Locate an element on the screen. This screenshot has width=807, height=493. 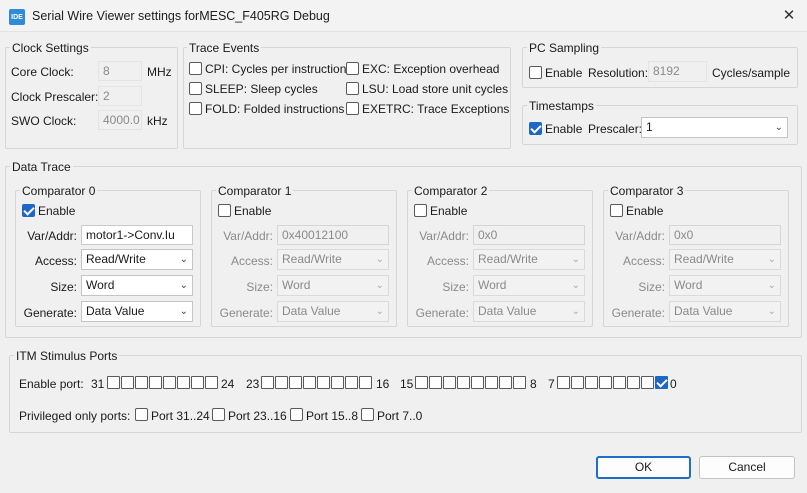
port-2-1-checkbox is located at coordinates (435, 382).